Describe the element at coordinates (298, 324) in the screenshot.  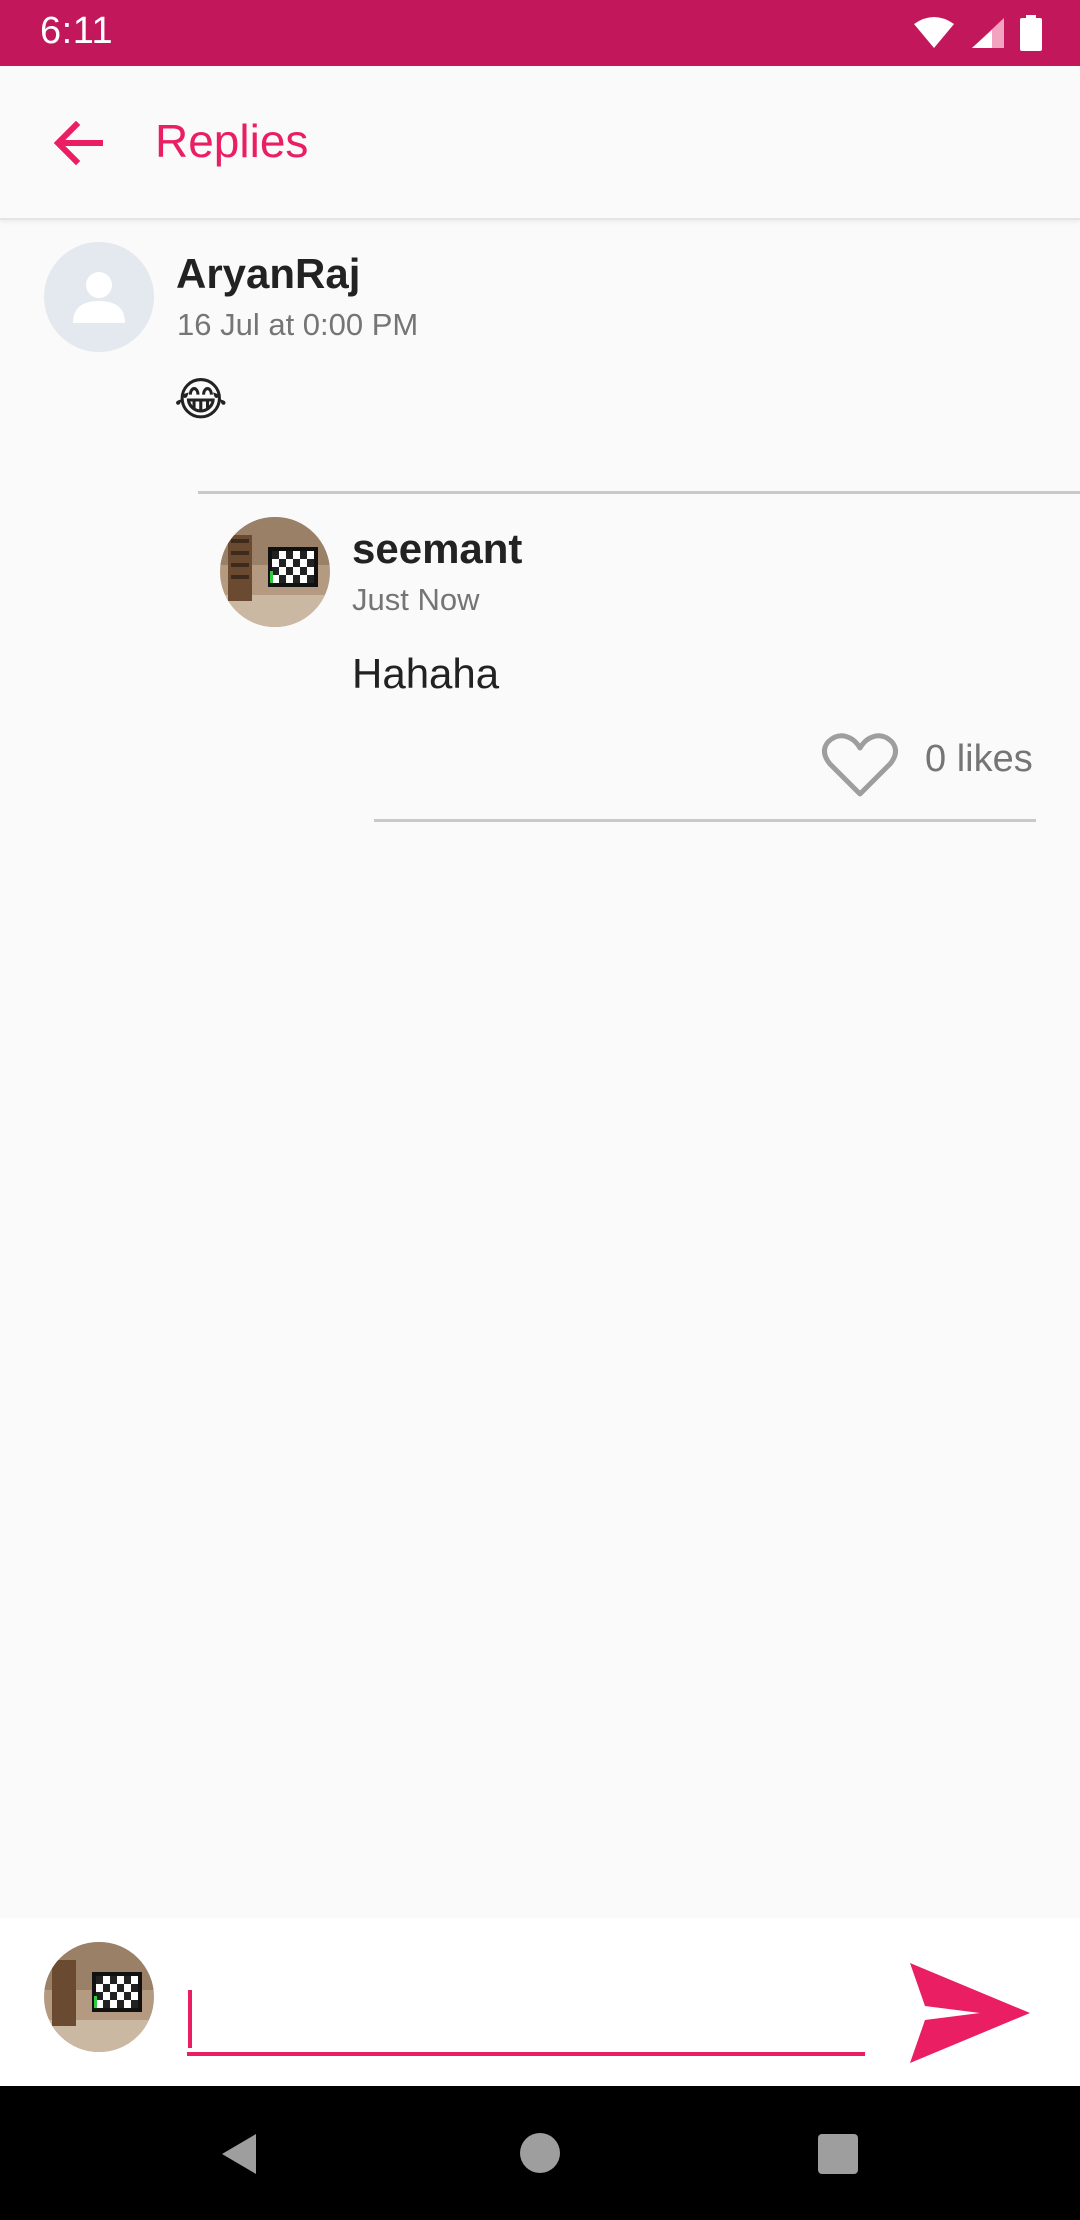
I see `comment-timestamp: 16 Jul at 0:00 PM` at that location.